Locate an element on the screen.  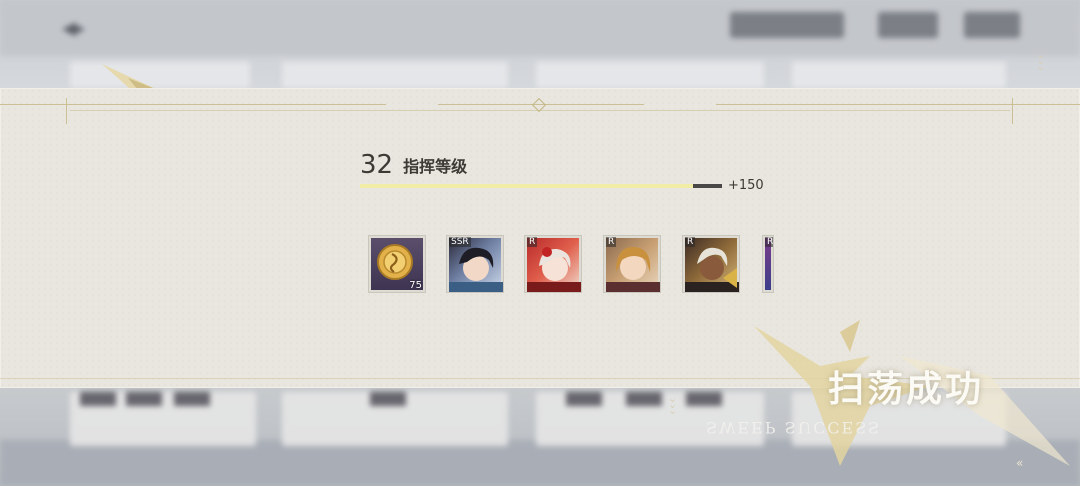
reward-character-card-partial: R is located at coordinates (768, 264).